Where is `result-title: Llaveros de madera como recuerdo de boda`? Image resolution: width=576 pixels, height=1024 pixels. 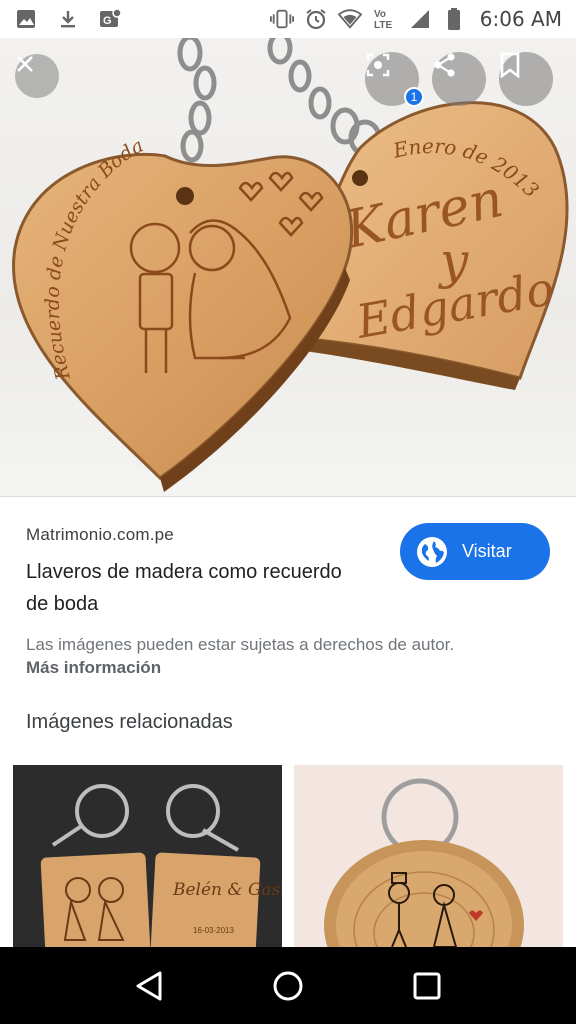
result-title: Llaveros de madera como recuerdo de boda is located at coordinates (191, 588).